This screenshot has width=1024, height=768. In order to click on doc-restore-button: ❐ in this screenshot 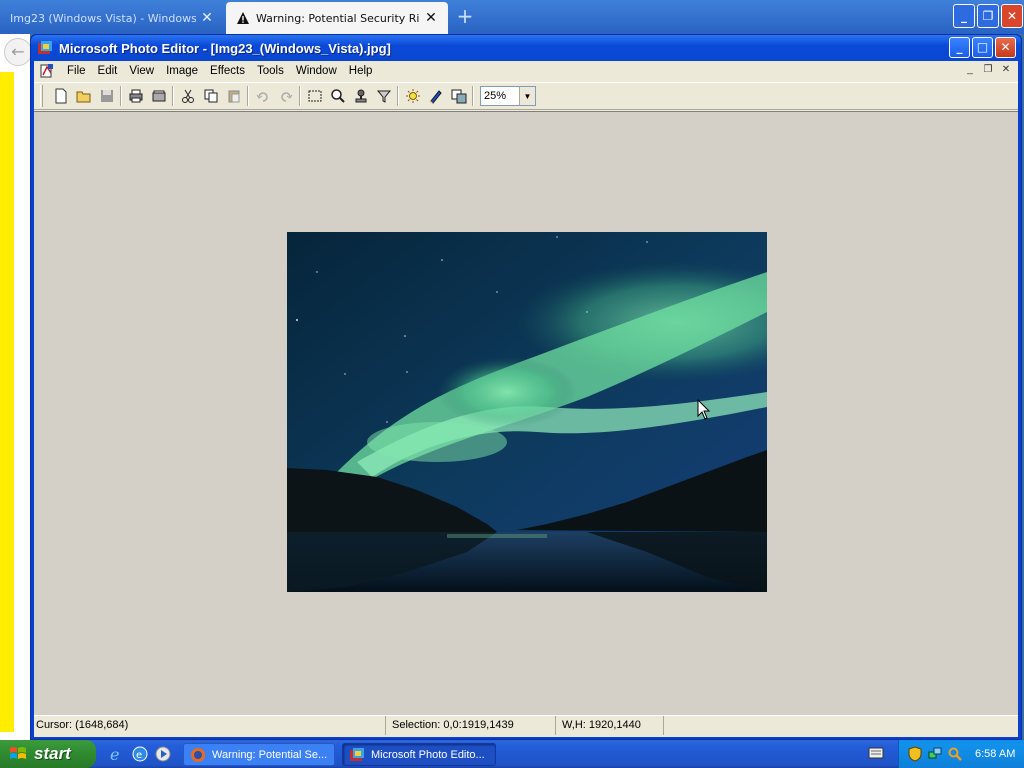, I will do `click(988, 70)`.